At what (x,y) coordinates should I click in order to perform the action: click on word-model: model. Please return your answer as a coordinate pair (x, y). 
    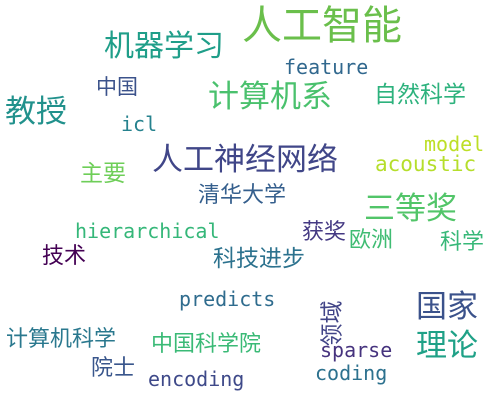
    Looking at the image, I should click on (454, 144).